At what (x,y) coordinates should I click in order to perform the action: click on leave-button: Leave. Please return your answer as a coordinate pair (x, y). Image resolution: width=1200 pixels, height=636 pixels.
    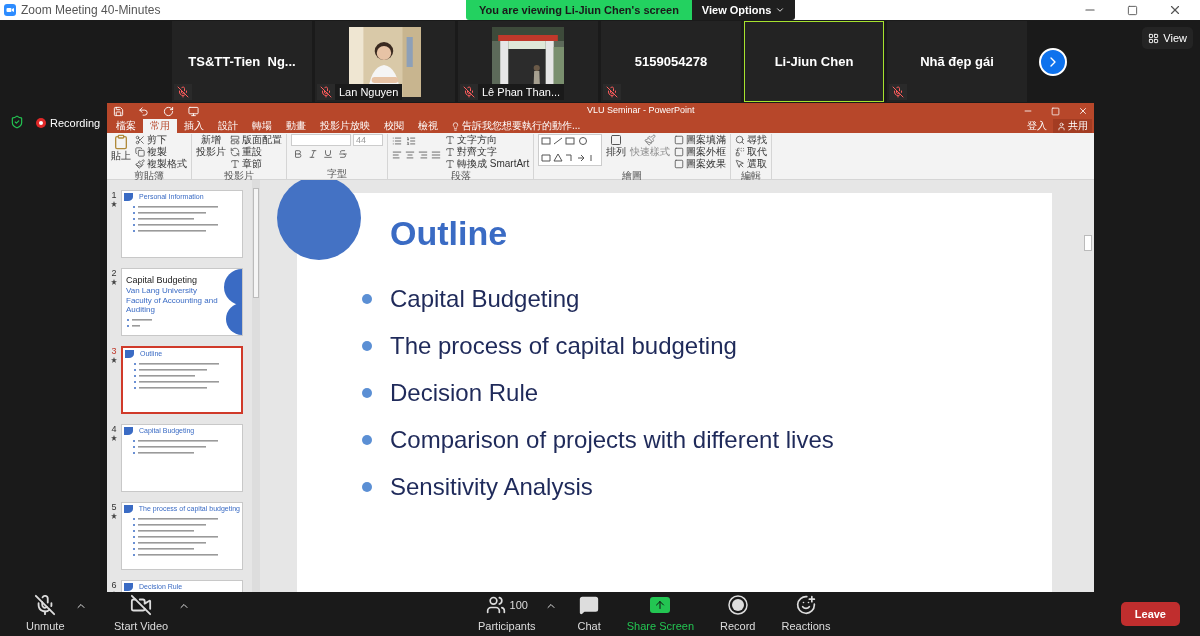
    Looking at the image, I should click on (1150, 614).